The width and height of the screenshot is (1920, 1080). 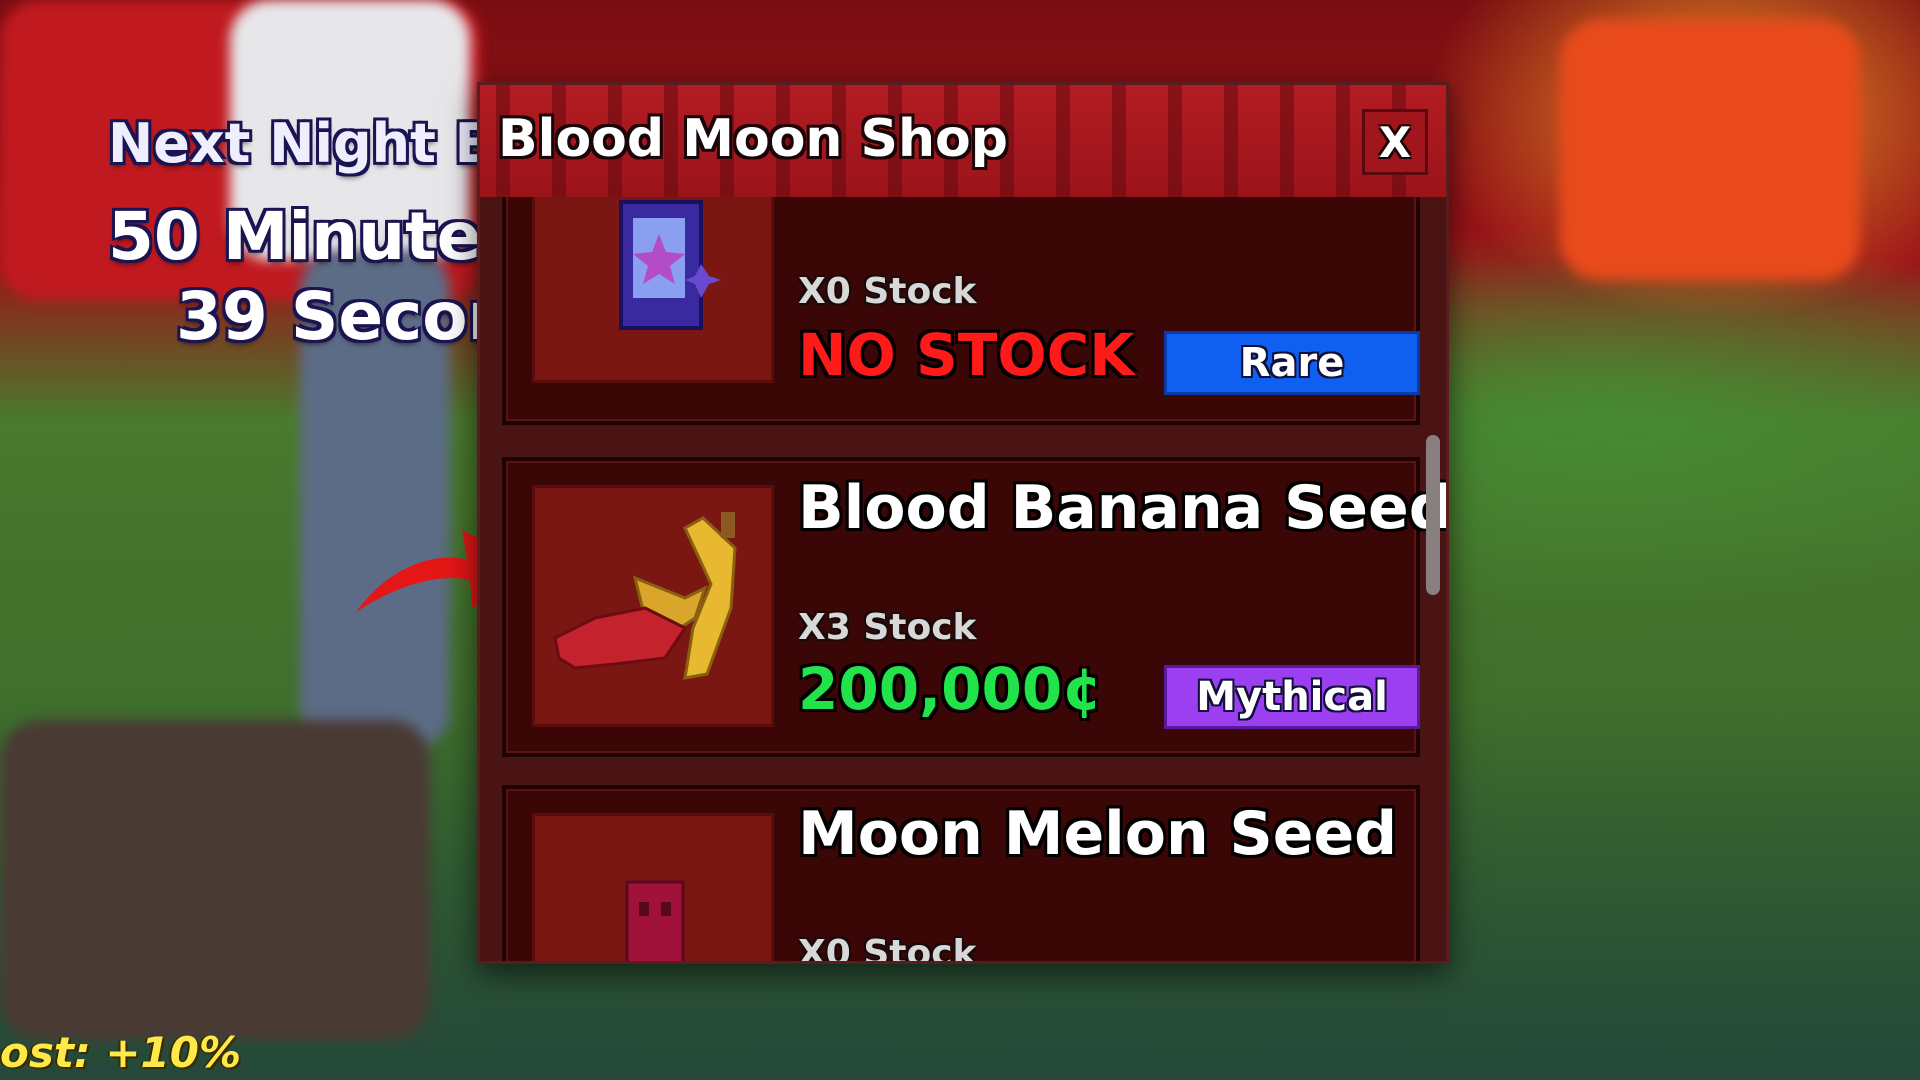 What do you see at coordinates (314, 236) in the screenshot?
I see `night-event-minutes: 50 Minutes` at bounding box center [314, 236].